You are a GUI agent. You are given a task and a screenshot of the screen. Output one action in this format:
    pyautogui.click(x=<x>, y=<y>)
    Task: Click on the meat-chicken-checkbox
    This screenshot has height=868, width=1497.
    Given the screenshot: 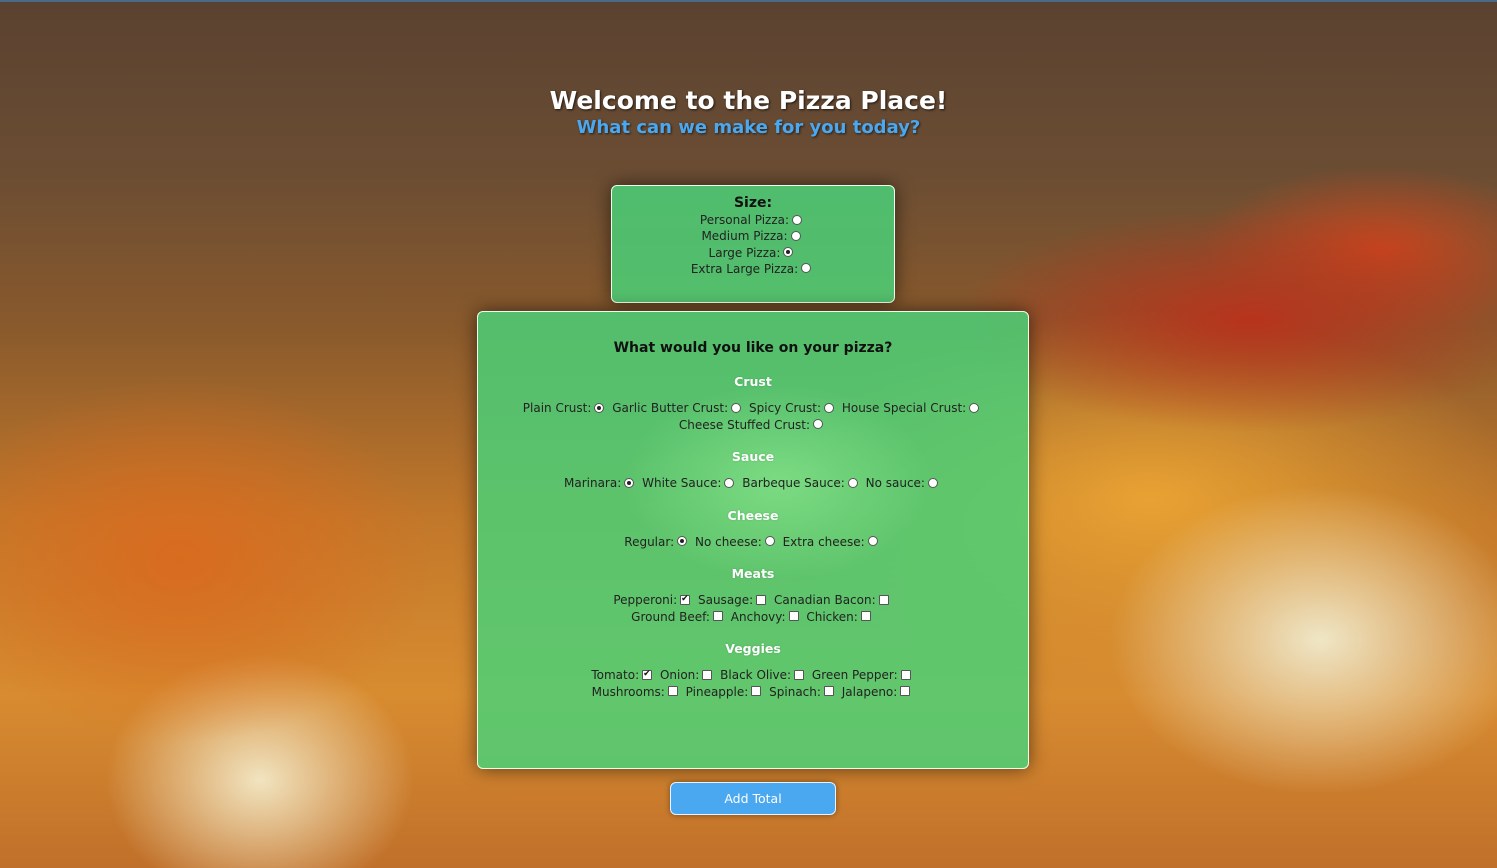 What is the action you would take?
    pyautogui.click(x=865, y=616)
    